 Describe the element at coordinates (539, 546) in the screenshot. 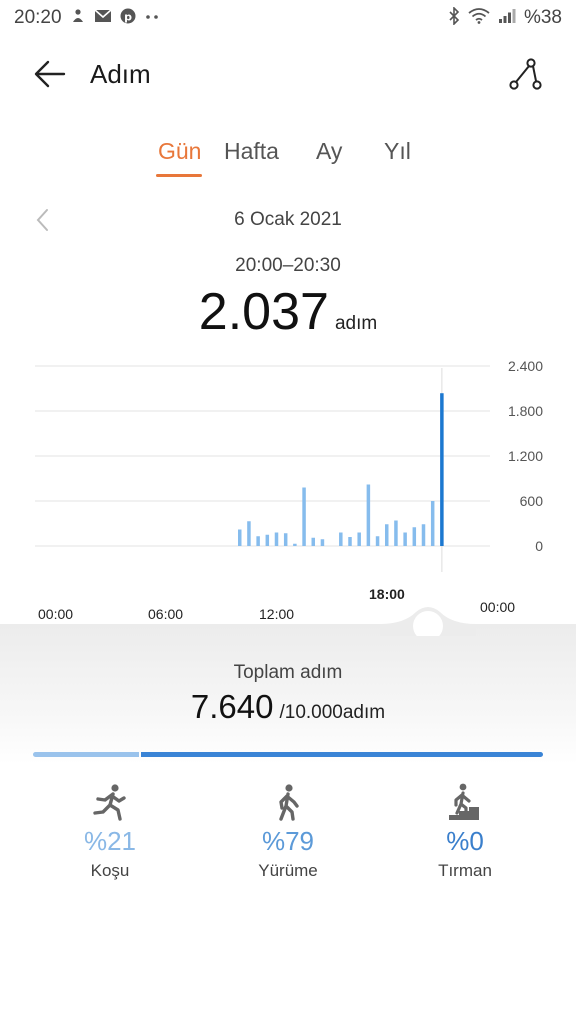

I see `y-tick-label: 0` at that location.